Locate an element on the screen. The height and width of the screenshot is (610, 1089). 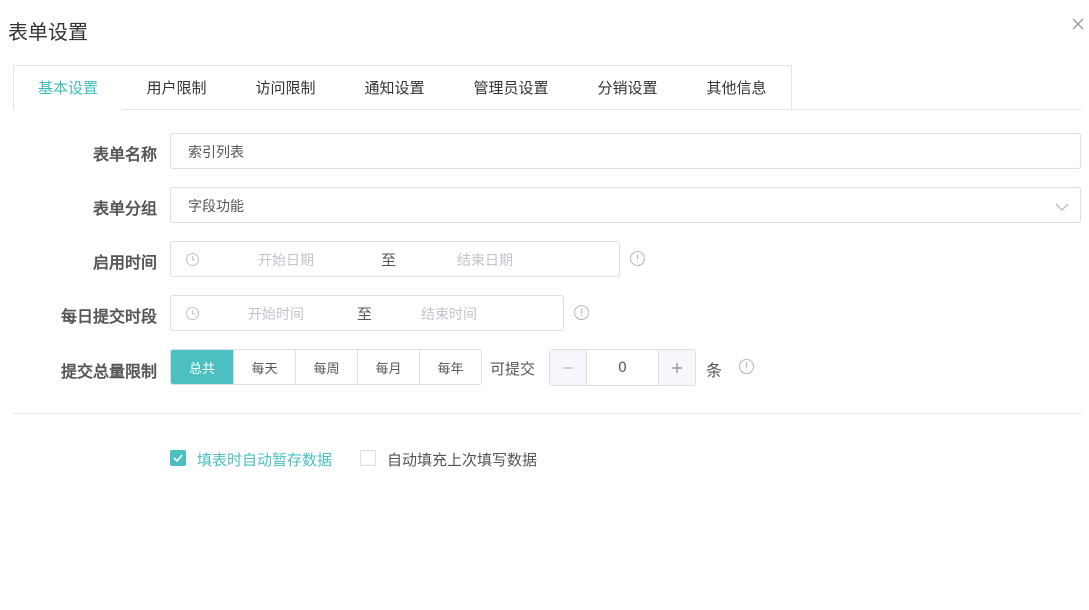
tab-user-limit: 用户限制 is located at coordinates (177, 87).